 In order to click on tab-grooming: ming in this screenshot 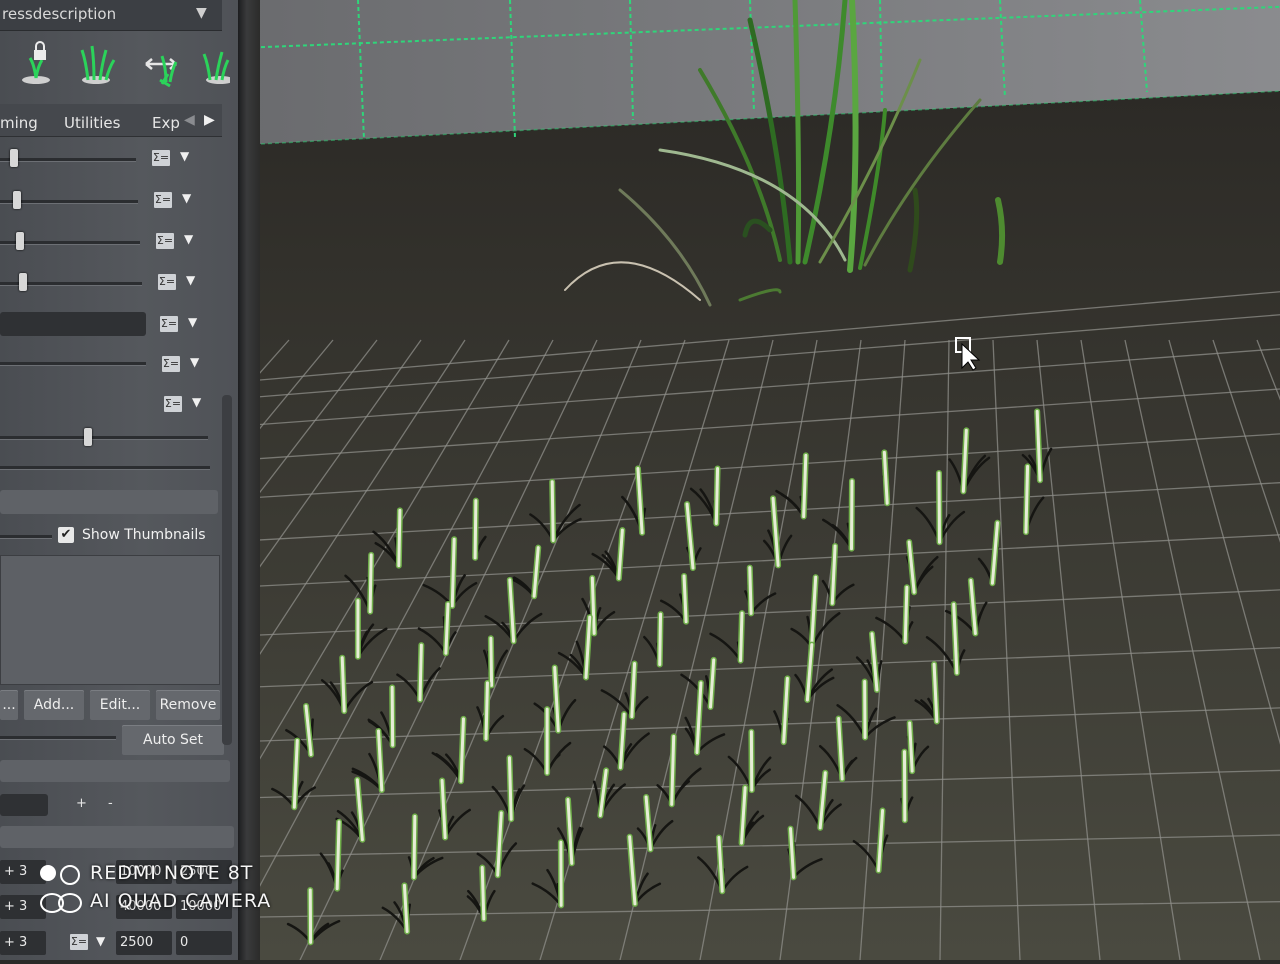, I will do `click(19, 123)`.